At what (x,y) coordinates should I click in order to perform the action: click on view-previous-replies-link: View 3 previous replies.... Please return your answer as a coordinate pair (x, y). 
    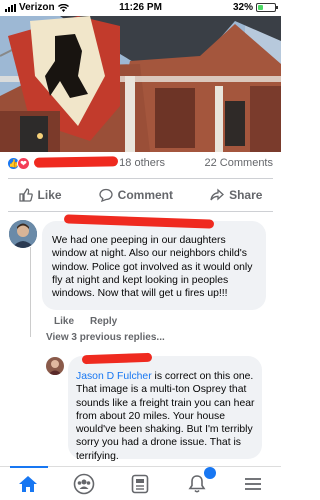
    Looking at the image, I should click on (105, 337).